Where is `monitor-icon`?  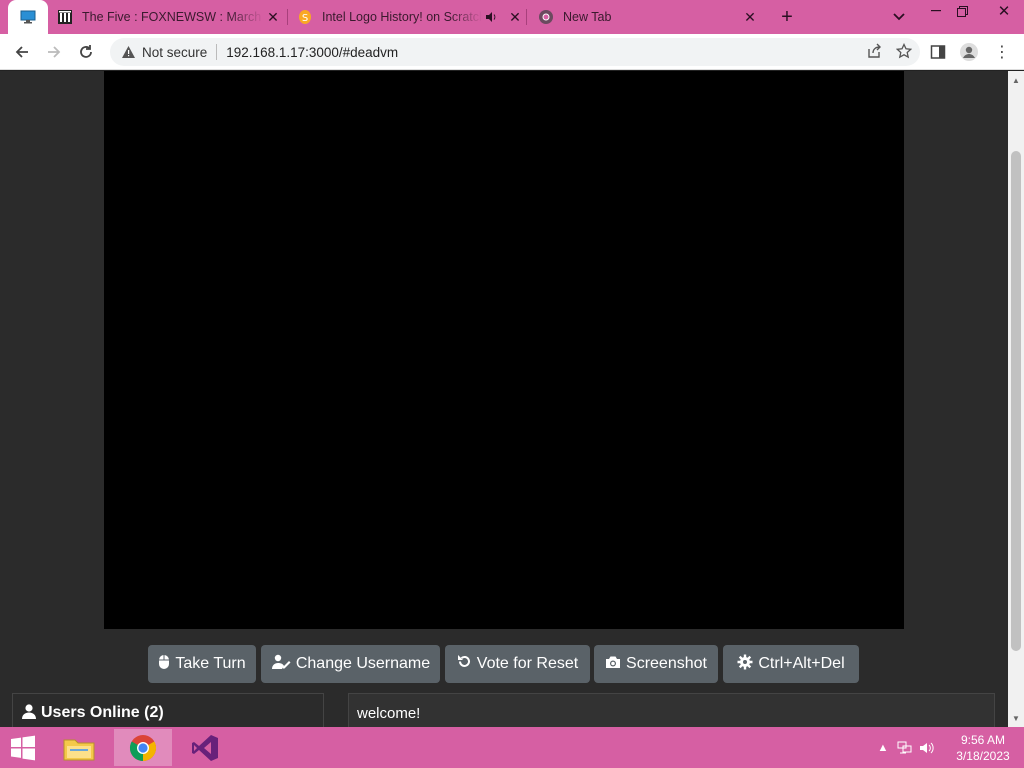
monitor-icon is located at coordinates (28, 17).